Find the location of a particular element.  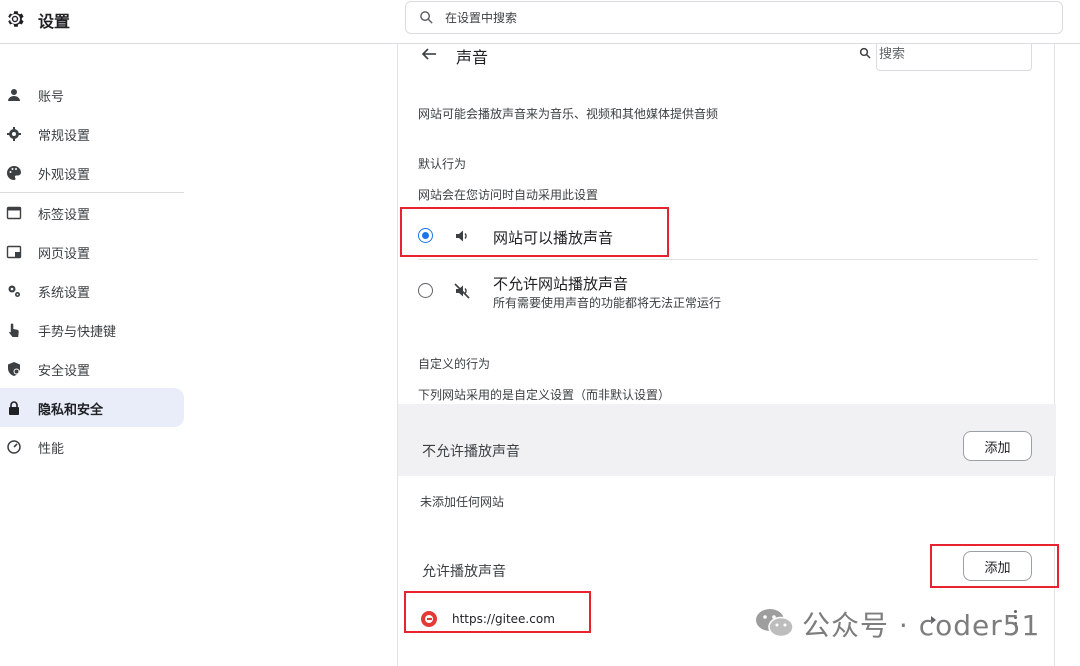

watermark-text: 公众号 · coder51 is located at coordinates (921, 625).